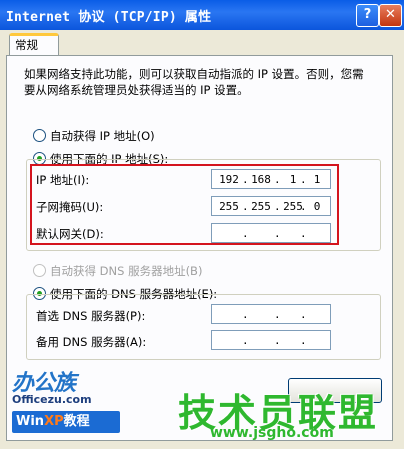 The height and width of the screenshot is (449, 404). Describe the element at coordinates (271, 314) in the screenshot. I see `preferred-dns-input: . . .` at that location.